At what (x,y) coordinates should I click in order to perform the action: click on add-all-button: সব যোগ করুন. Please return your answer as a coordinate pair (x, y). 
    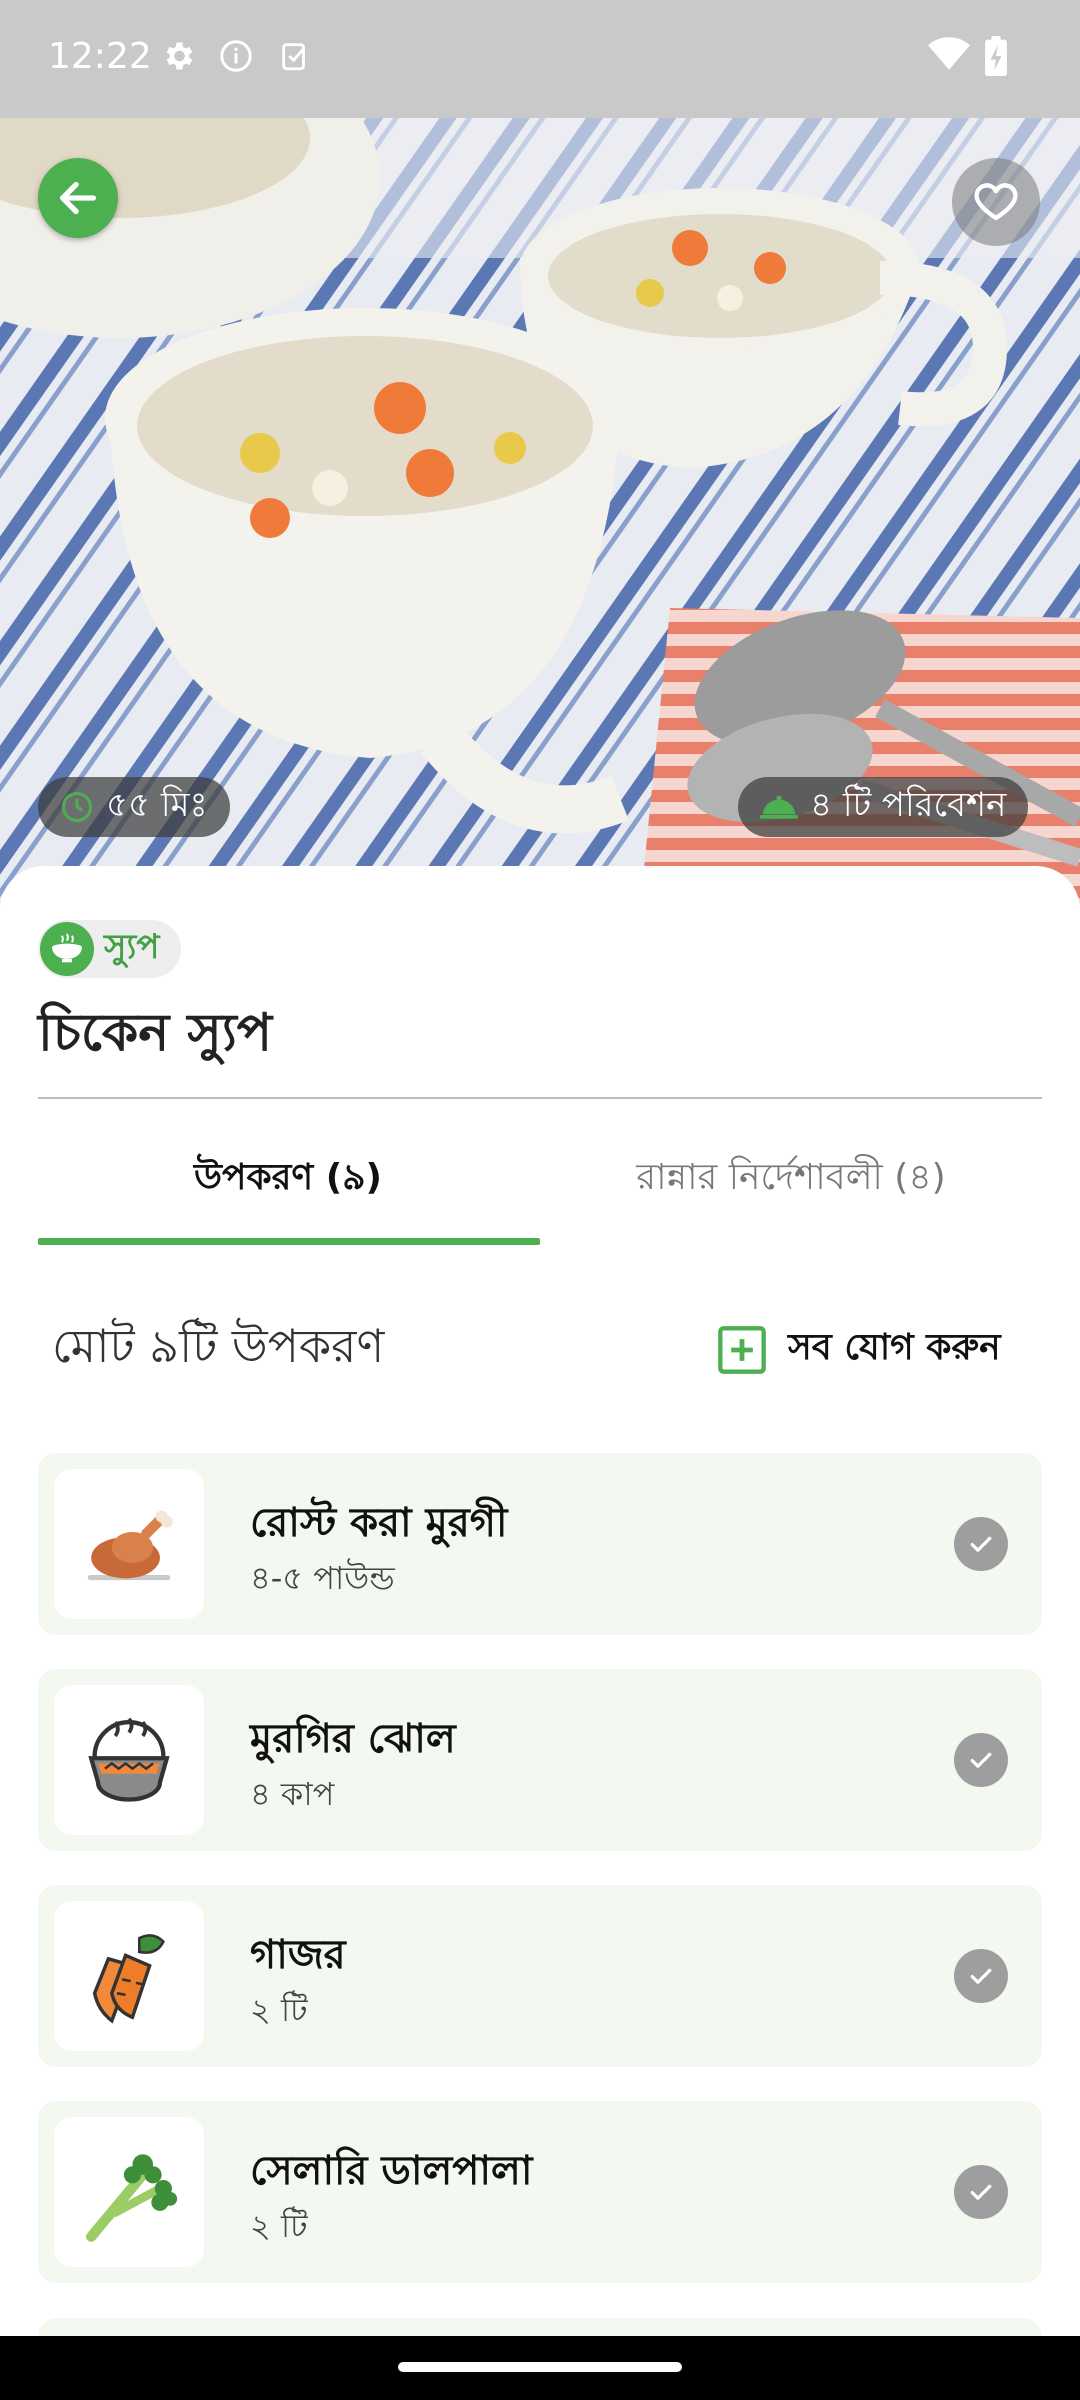
    Looking at the image, I should click on (858, 1350).